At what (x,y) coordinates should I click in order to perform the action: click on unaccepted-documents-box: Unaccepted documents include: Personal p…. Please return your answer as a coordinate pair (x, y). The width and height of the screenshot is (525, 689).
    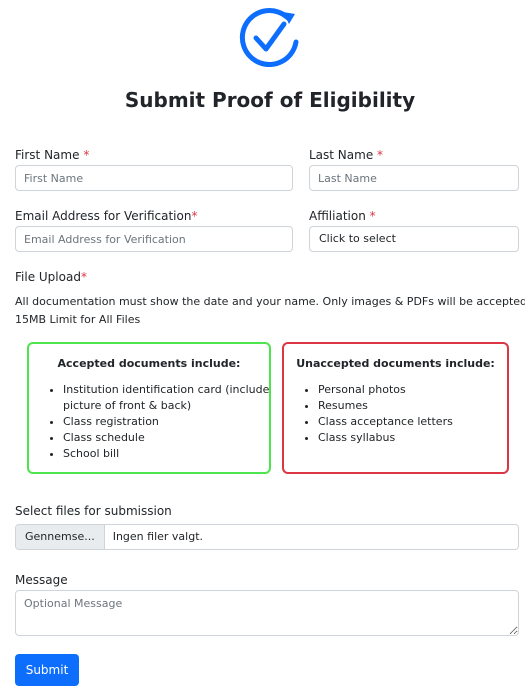
    Looking at the image, I should click on (395, 408).